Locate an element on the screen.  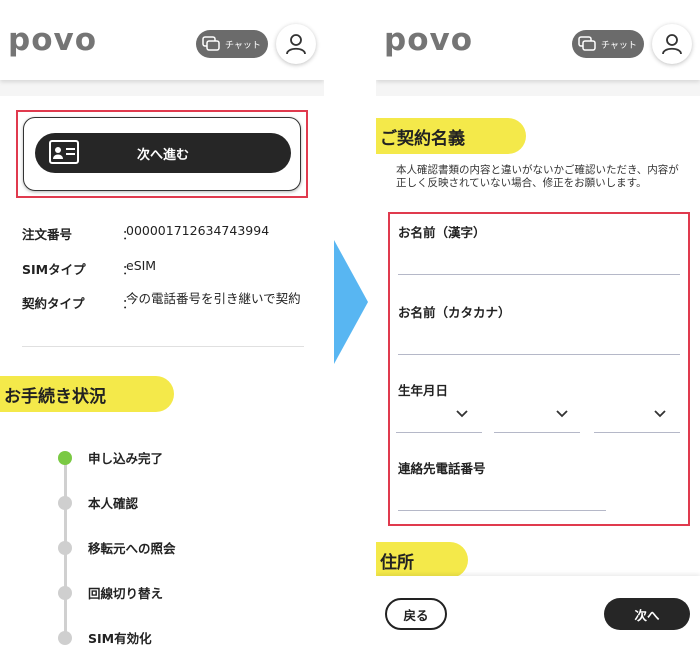
step-label: 移転元への照会 is located at coordinates (132, 548).